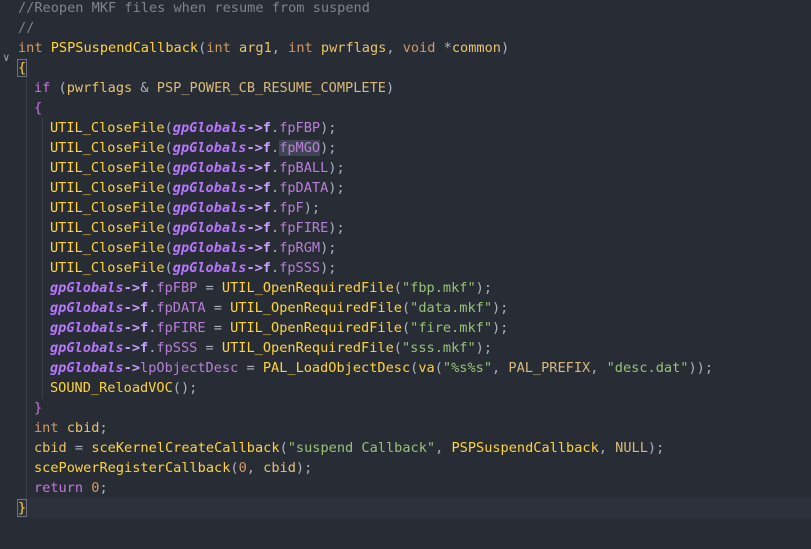 The image size is (811, 549). I want to click on code-line: scePowerRegisterCallback(0, cbid);, so click(414, 468).